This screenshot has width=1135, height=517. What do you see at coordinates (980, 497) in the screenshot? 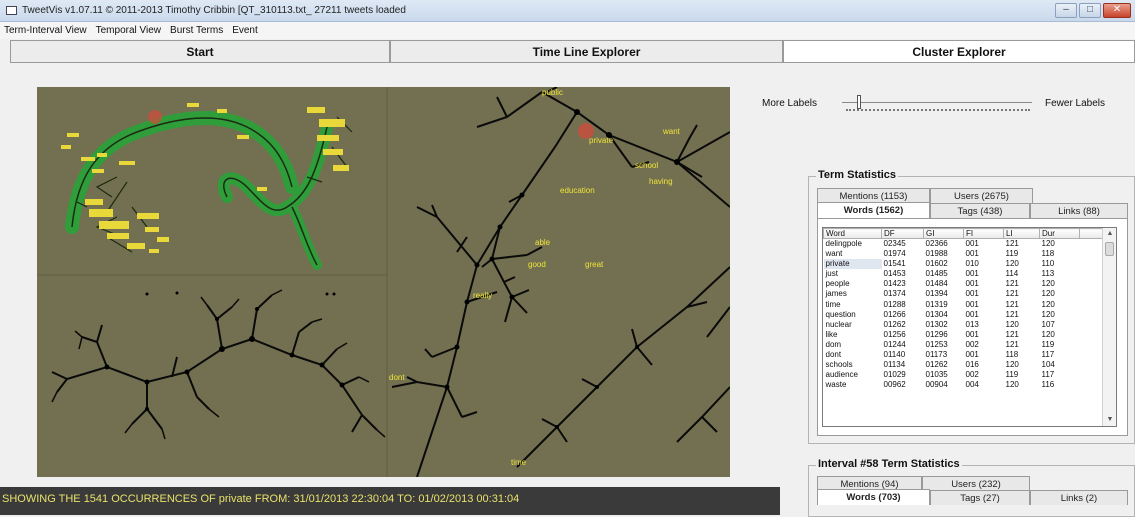
I see `interval-tab-tags: Tags (27)` at bounding box center [980, 497].